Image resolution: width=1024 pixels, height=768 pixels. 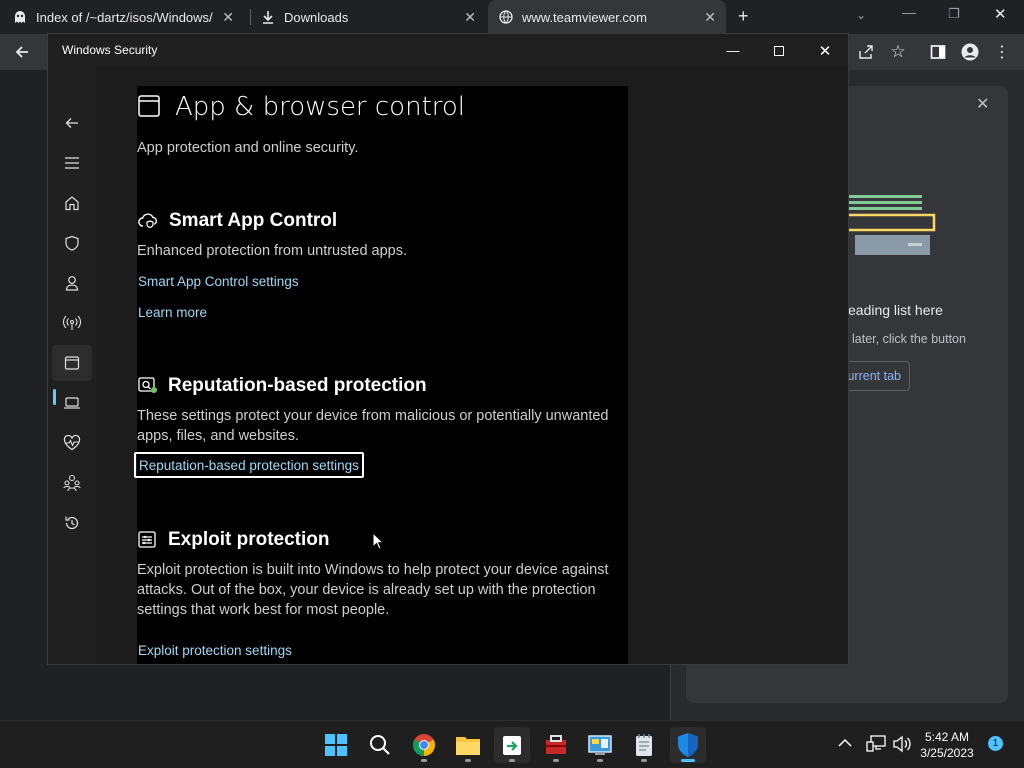 What do you see at coordinates (378, 541) in the screenshot?
I see `mouse-cursor-icon` at bounding box center [378, 541].